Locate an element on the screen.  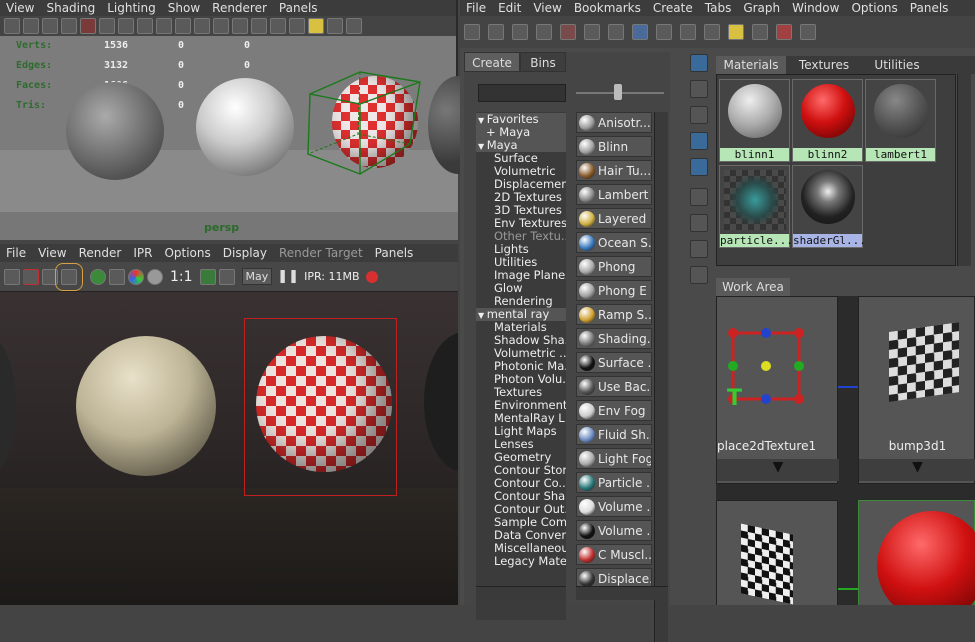
create-node-button: Blinn is located at coordinates (614, 146).